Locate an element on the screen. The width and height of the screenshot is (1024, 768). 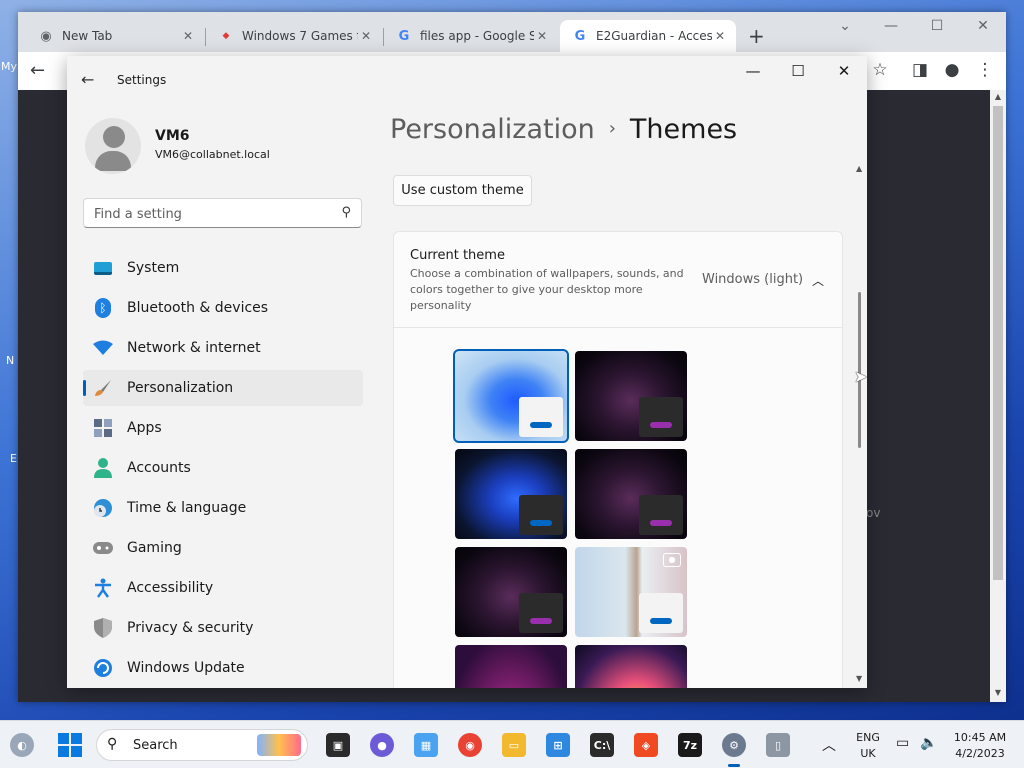
clock-globe-icon is located at coordinates (103, 508).